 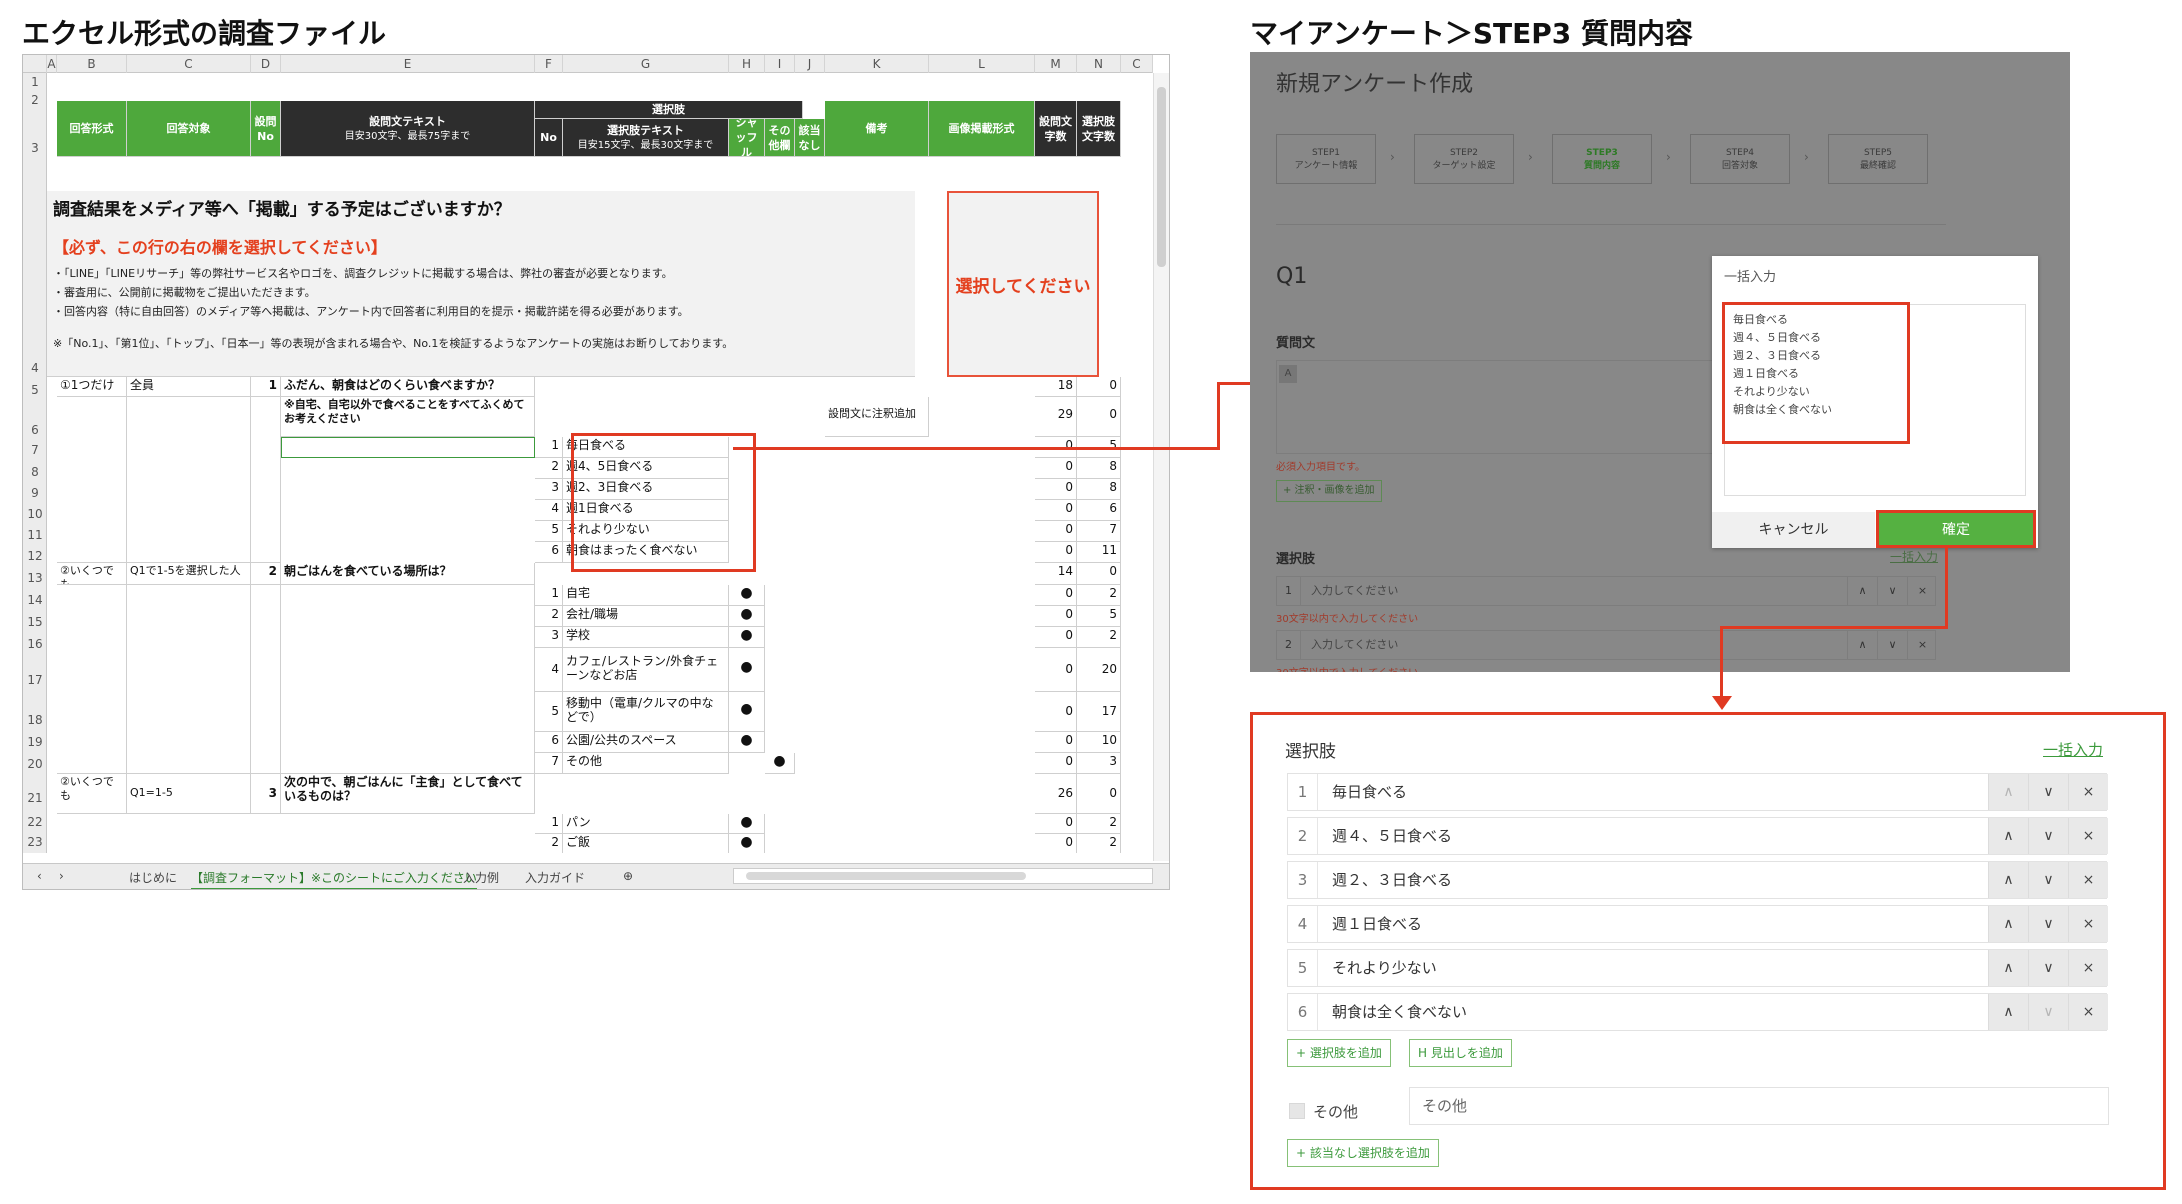 I want to click on row-number: 3, so click(x=35, y=148).